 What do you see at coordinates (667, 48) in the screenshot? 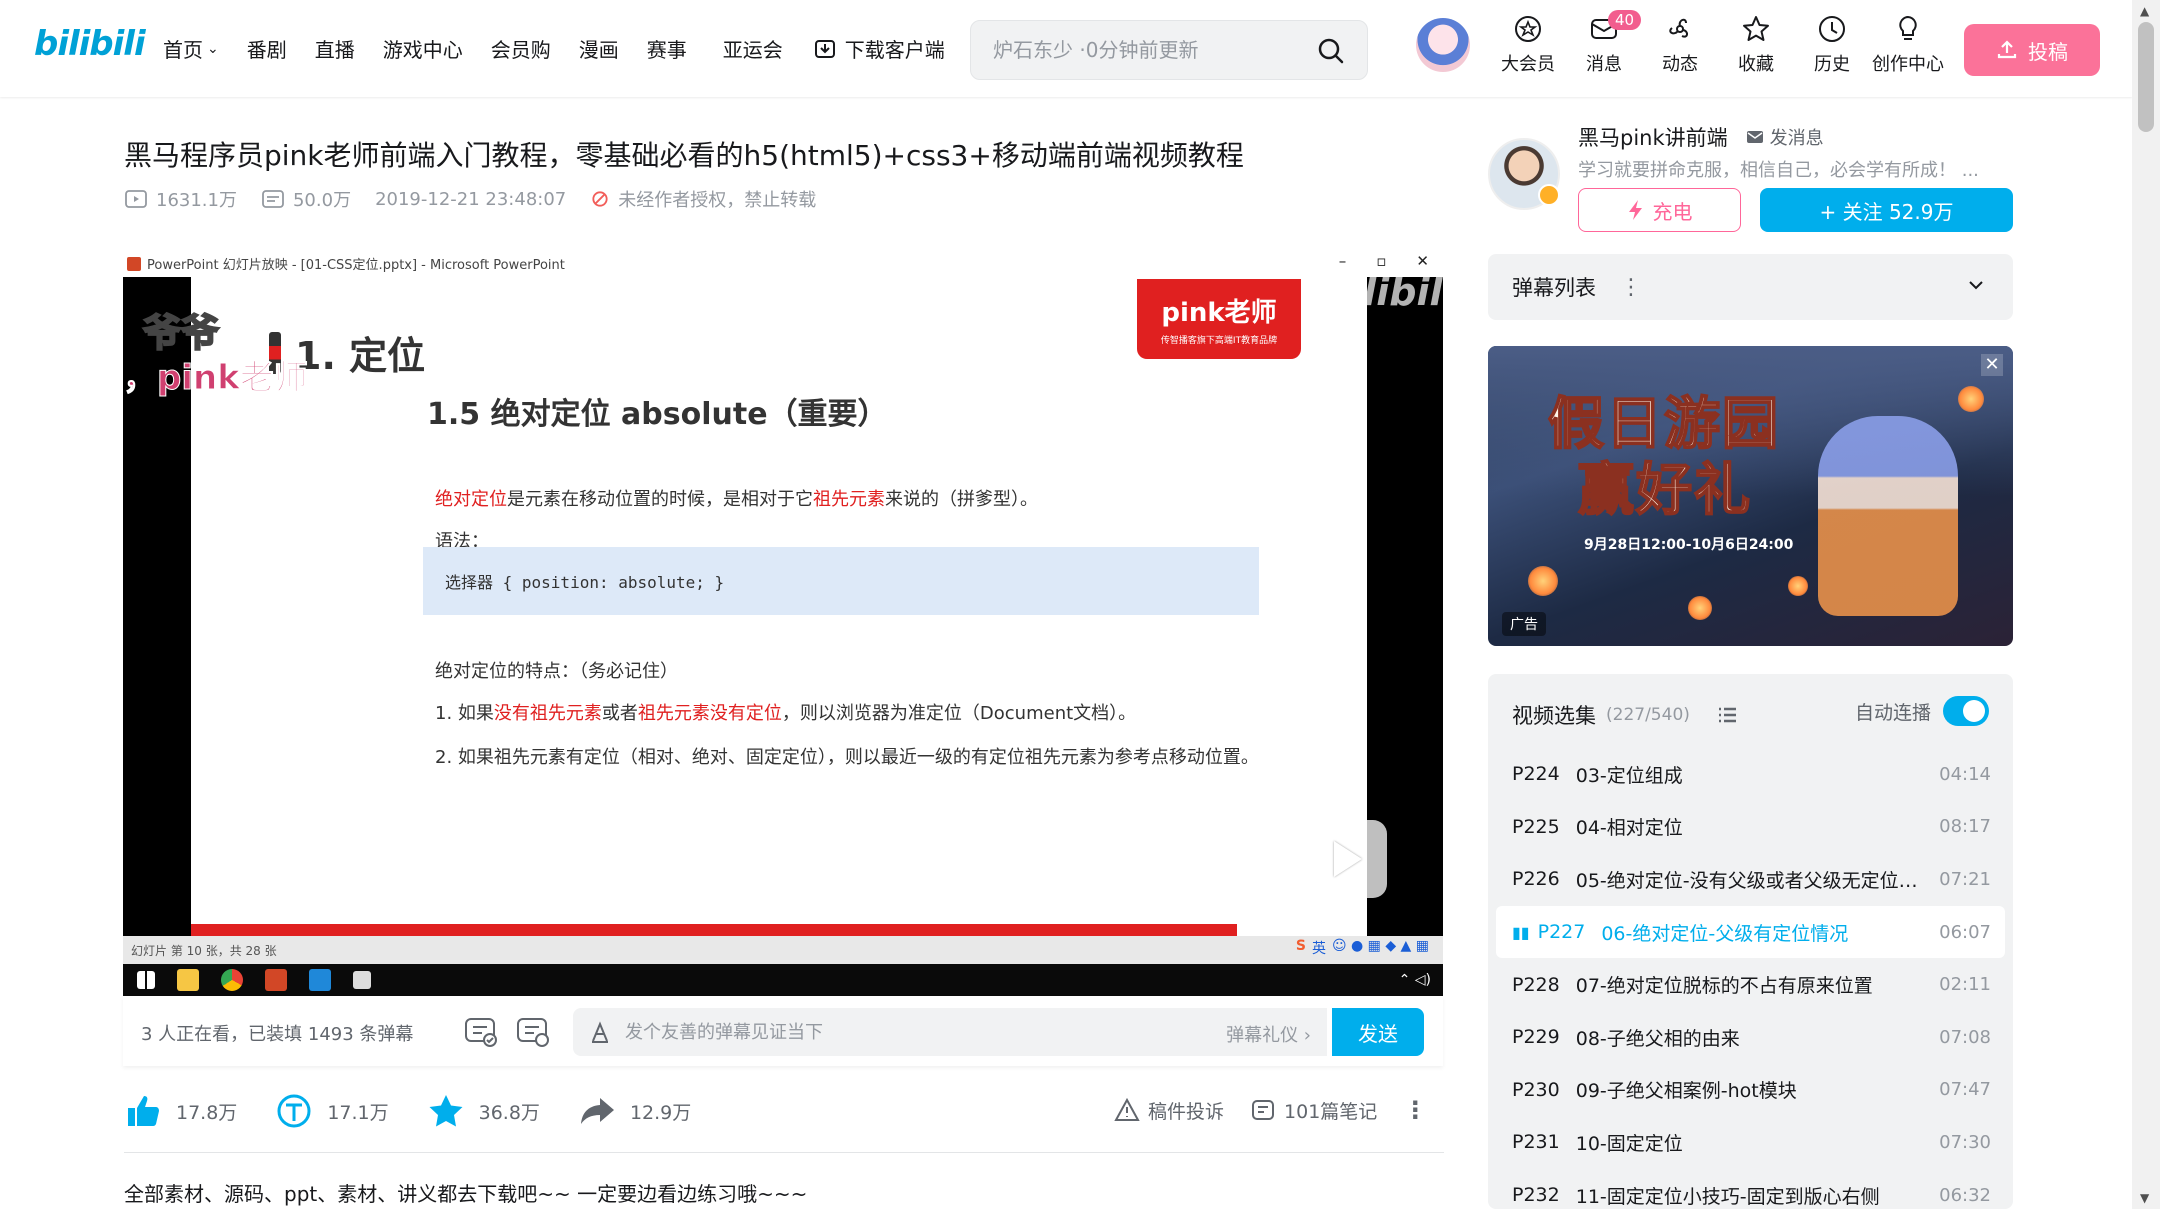
I see `nav-esports: 赛事` at bounding box center [667, 48].